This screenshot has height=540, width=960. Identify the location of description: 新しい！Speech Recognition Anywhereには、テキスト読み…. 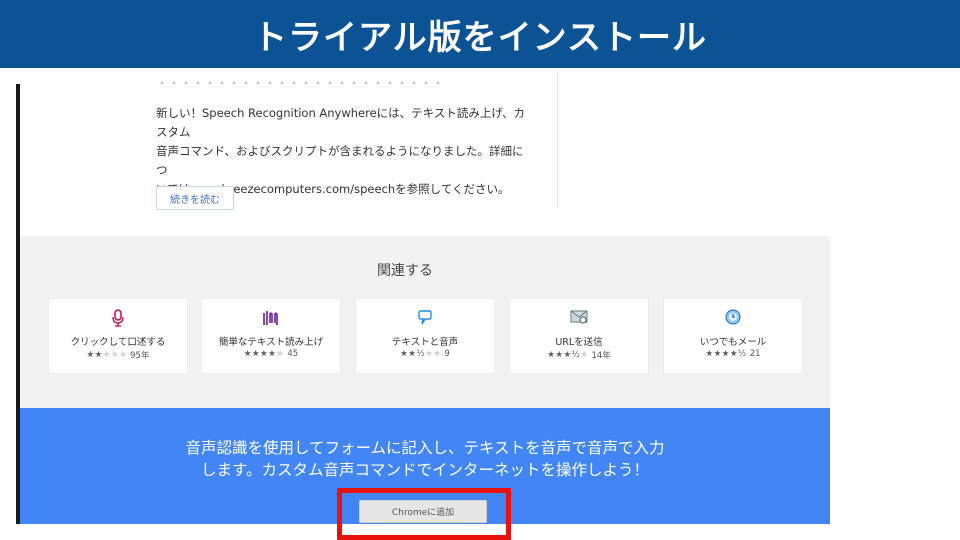
(341, 151).